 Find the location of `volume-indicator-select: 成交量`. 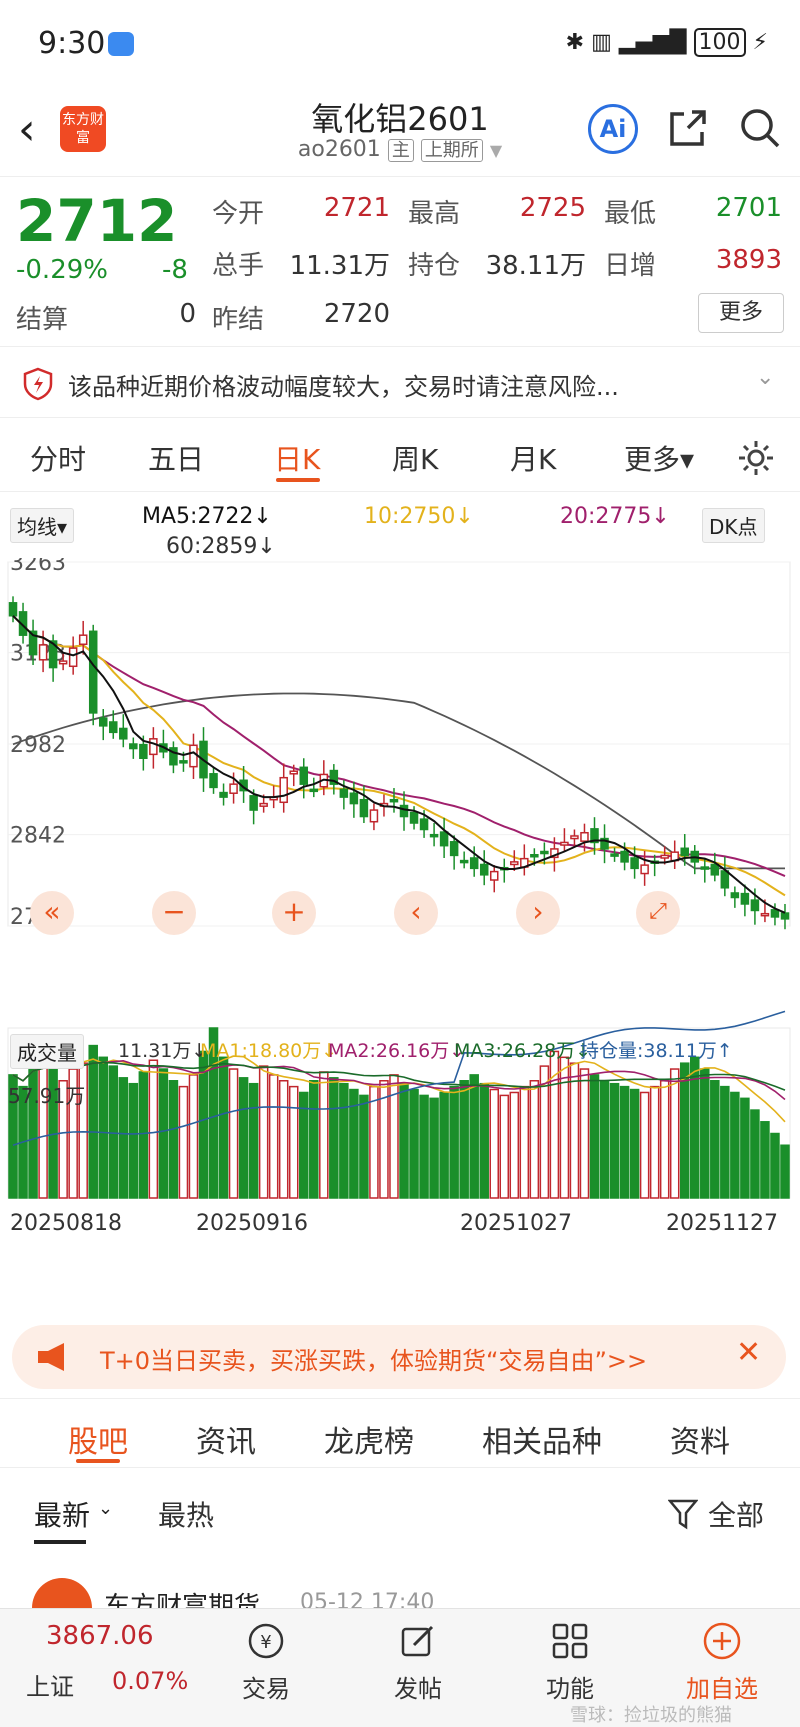

volume-indicator-select: 成交量 is located at coordinates (47, 1051).